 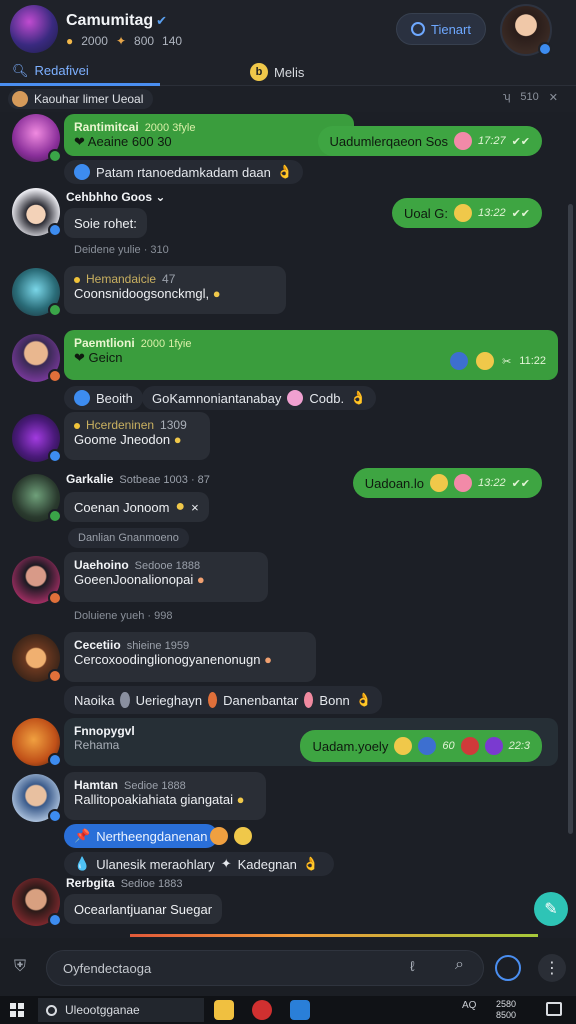 What do you see at coordinates (334, 935) in the screenshot?
I see `upload-progress` at bounding box center [334, 935].